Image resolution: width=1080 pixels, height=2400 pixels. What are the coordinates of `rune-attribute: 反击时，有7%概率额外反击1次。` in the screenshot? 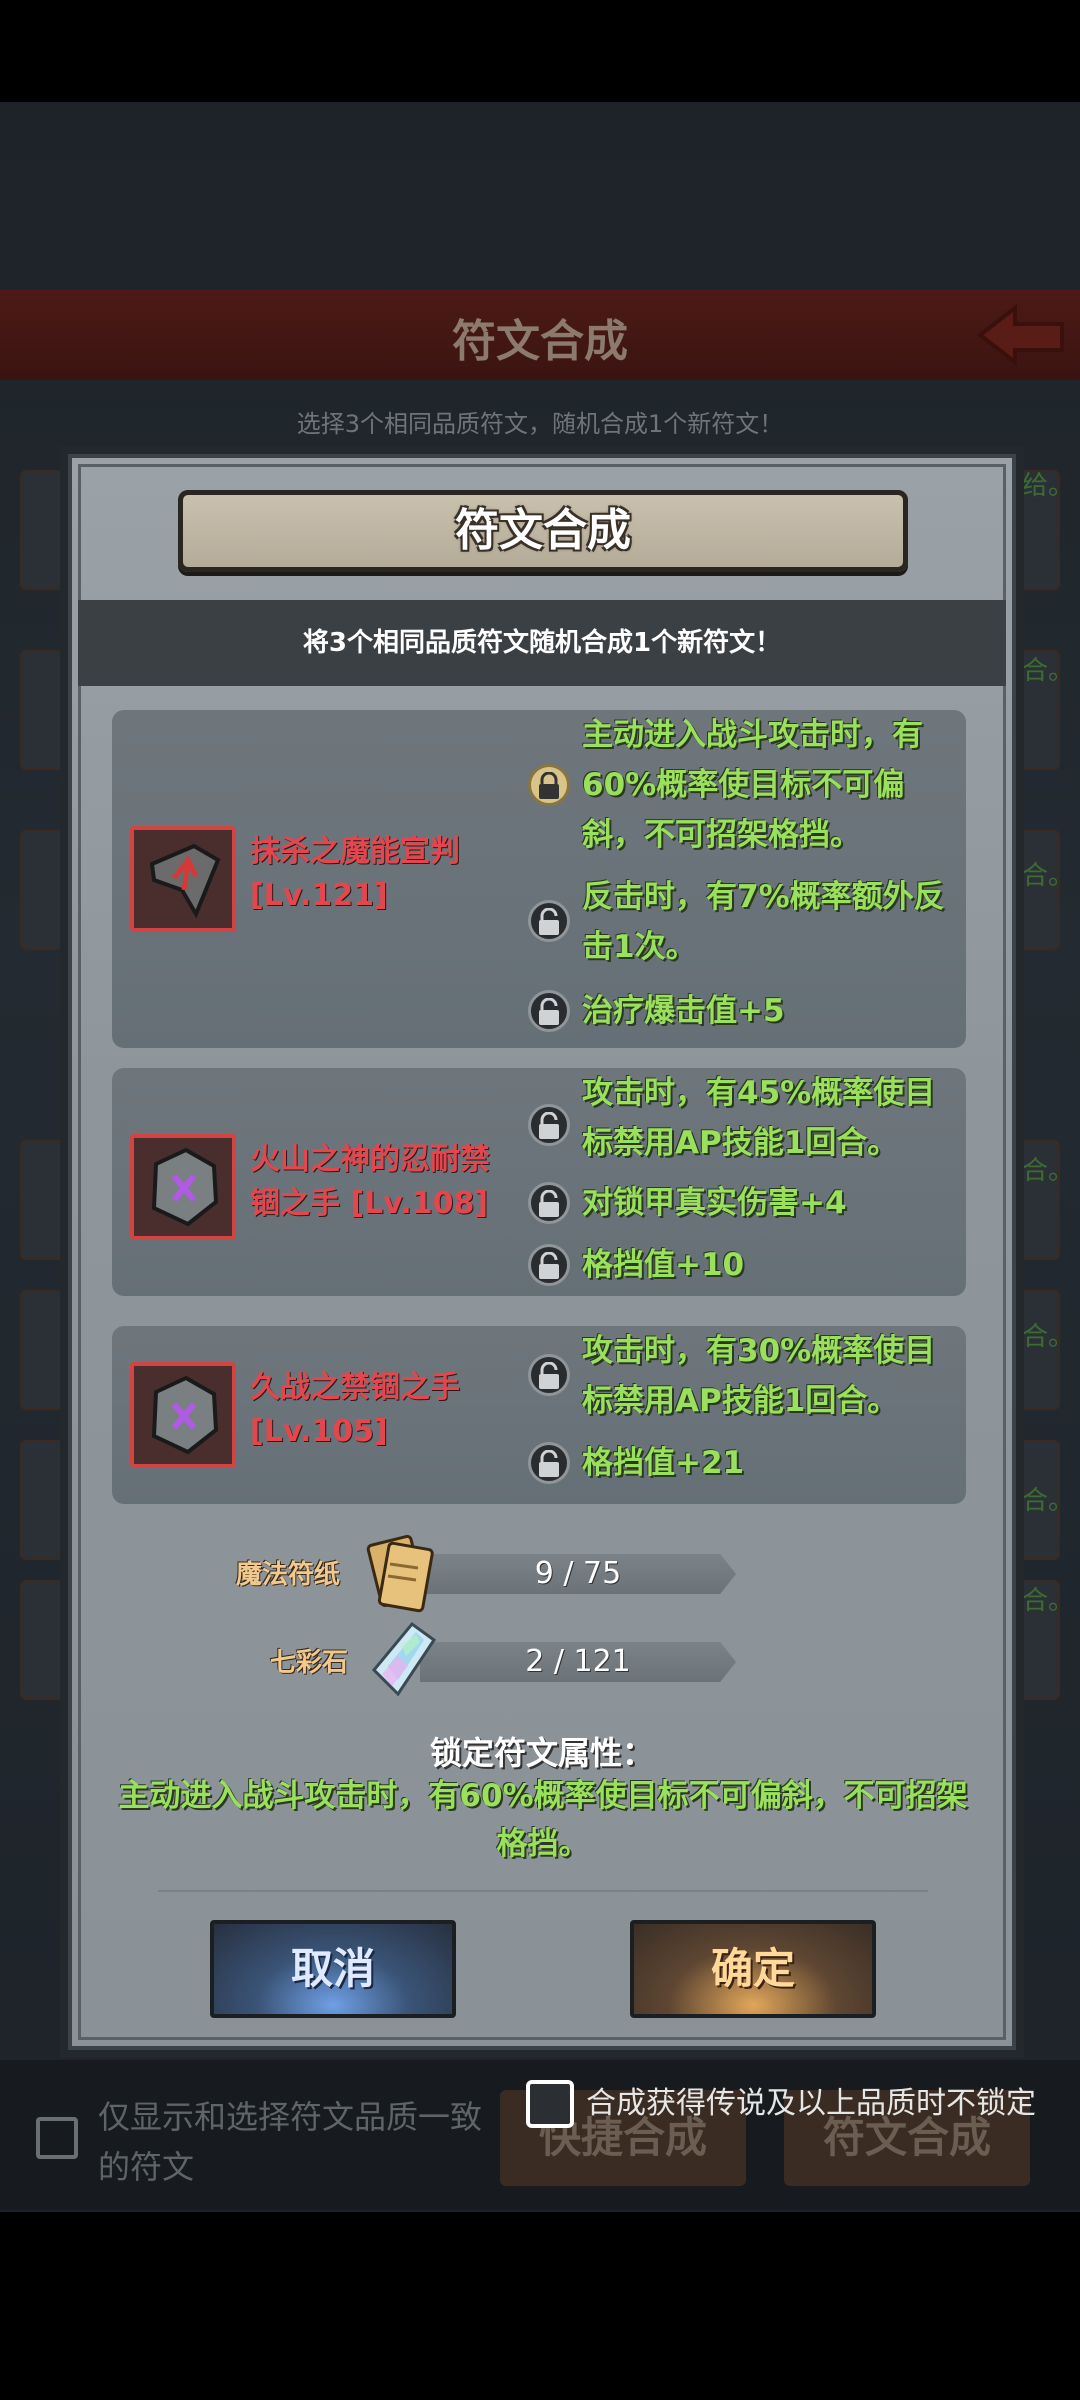 It's located at (763, 922).